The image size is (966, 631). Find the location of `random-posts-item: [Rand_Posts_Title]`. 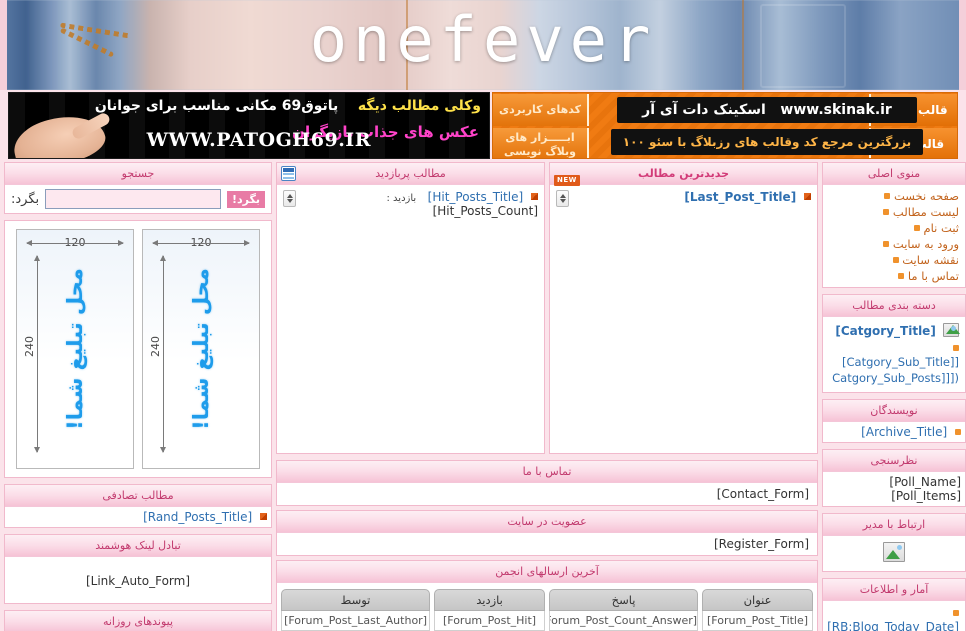

random-posts-item: [Rand_Posts_Title] is located at coordinates (138, 517).